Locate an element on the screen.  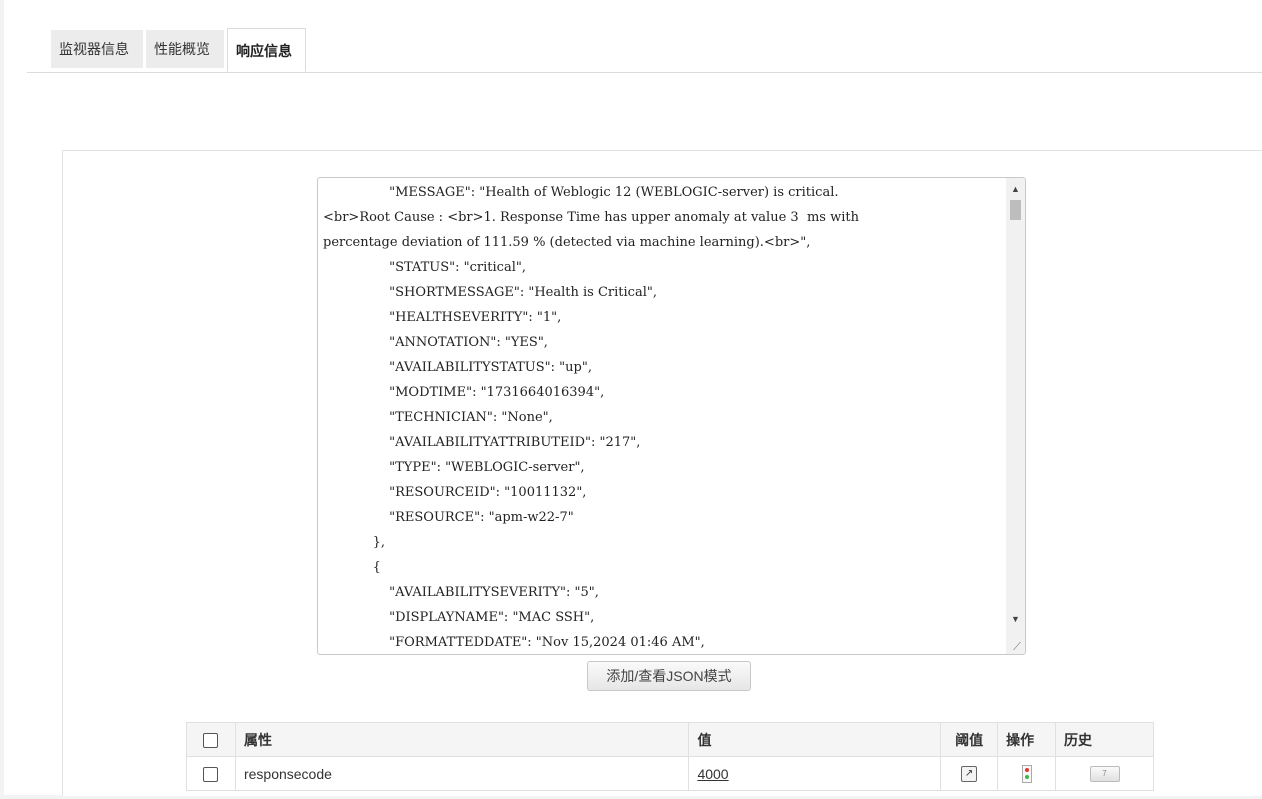
threshold-cell: ↗ is located at coordinates (969, 773).